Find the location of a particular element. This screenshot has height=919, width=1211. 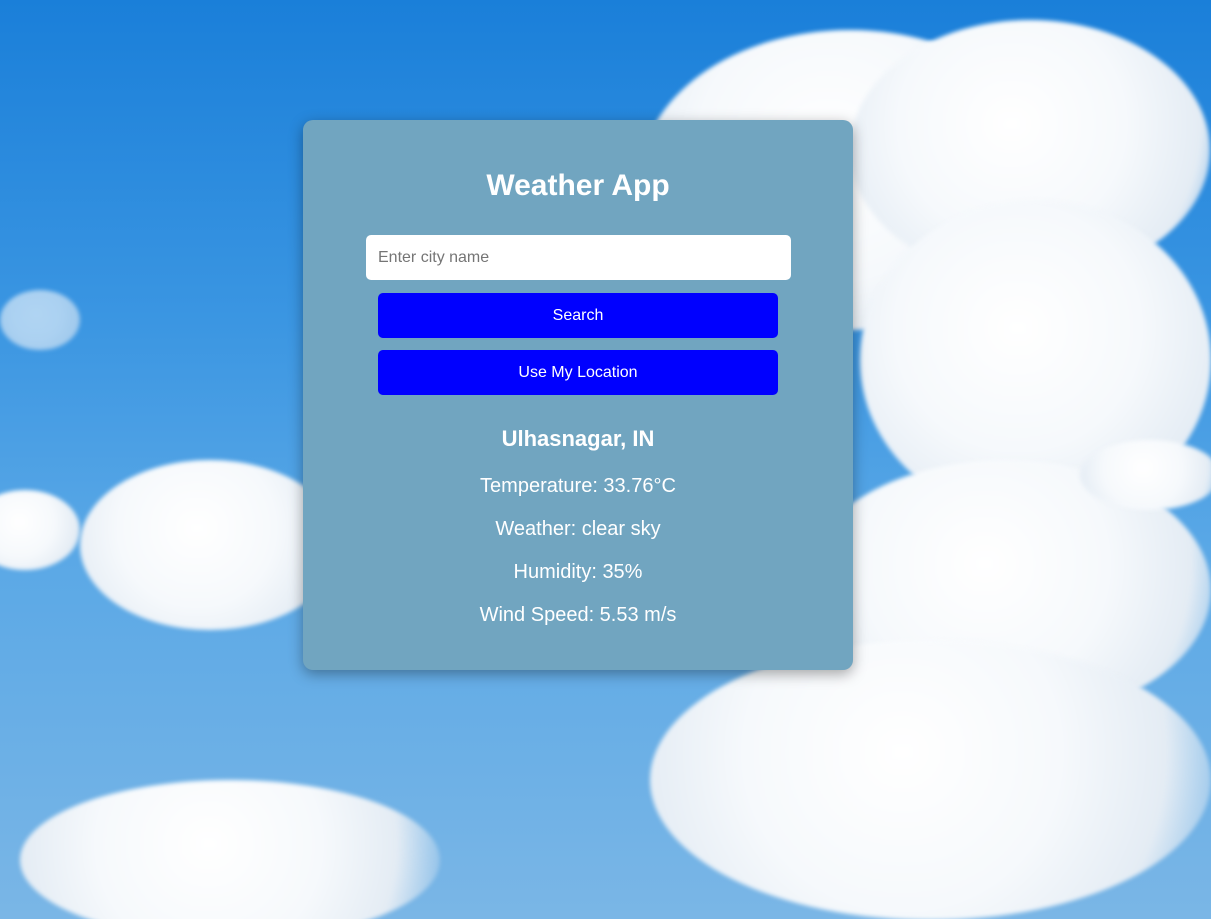

use-my-location-button: Use My Location is located at coordinates (578, 372).